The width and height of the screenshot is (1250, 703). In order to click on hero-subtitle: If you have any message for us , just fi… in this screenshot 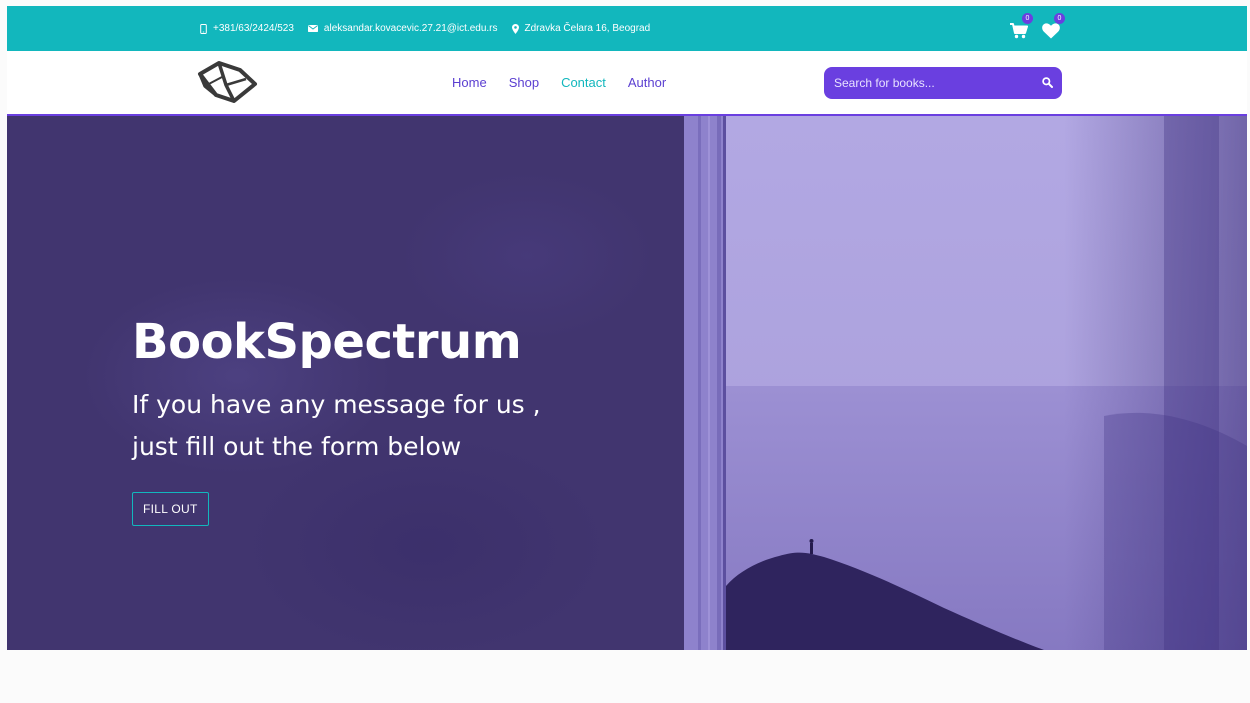, I will do `click(336, 426)`.